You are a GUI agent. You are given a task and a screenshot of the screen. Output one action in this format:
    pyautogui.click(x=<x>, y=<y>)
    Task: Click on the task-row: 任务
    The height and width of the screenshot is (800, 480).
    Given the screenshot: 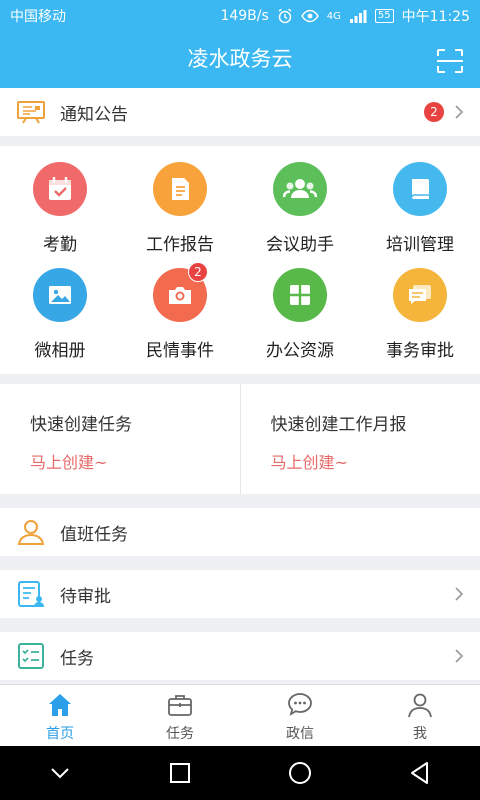 What is the action you would take?
    pyautogui.click(x=240, y=656)
    